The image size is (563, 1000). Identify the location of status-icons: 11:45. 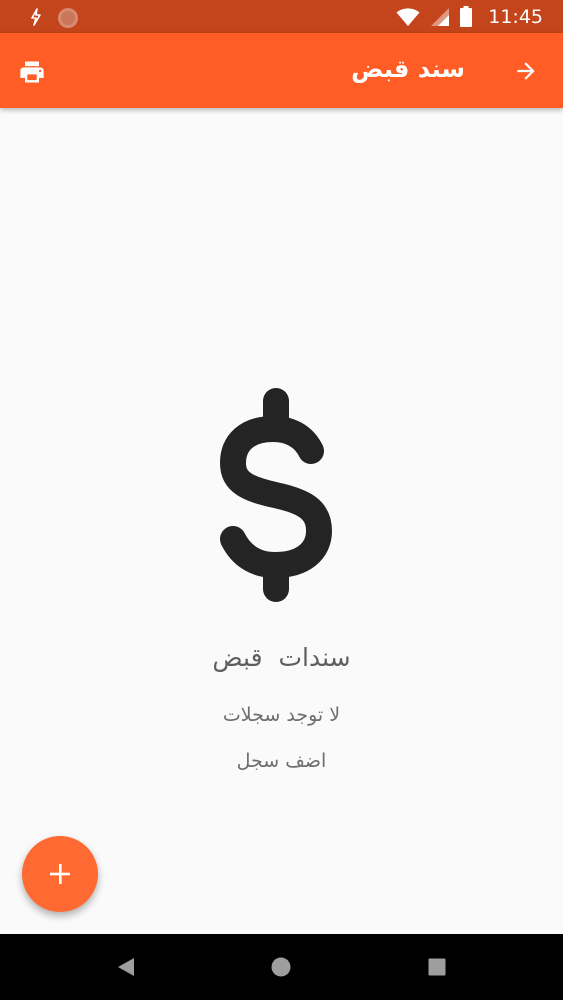
(469, 16).